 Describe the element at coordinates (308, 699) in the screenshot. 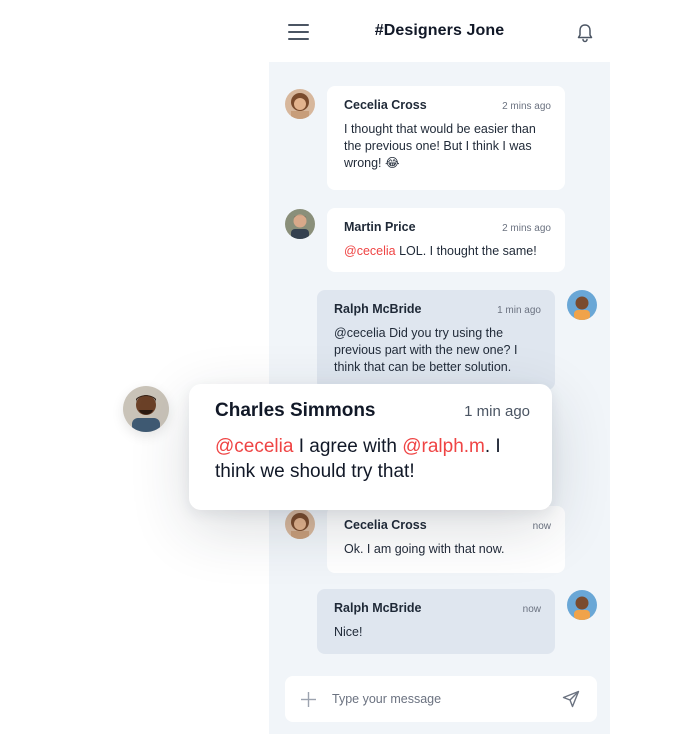

I see `plus-icon` at that location.